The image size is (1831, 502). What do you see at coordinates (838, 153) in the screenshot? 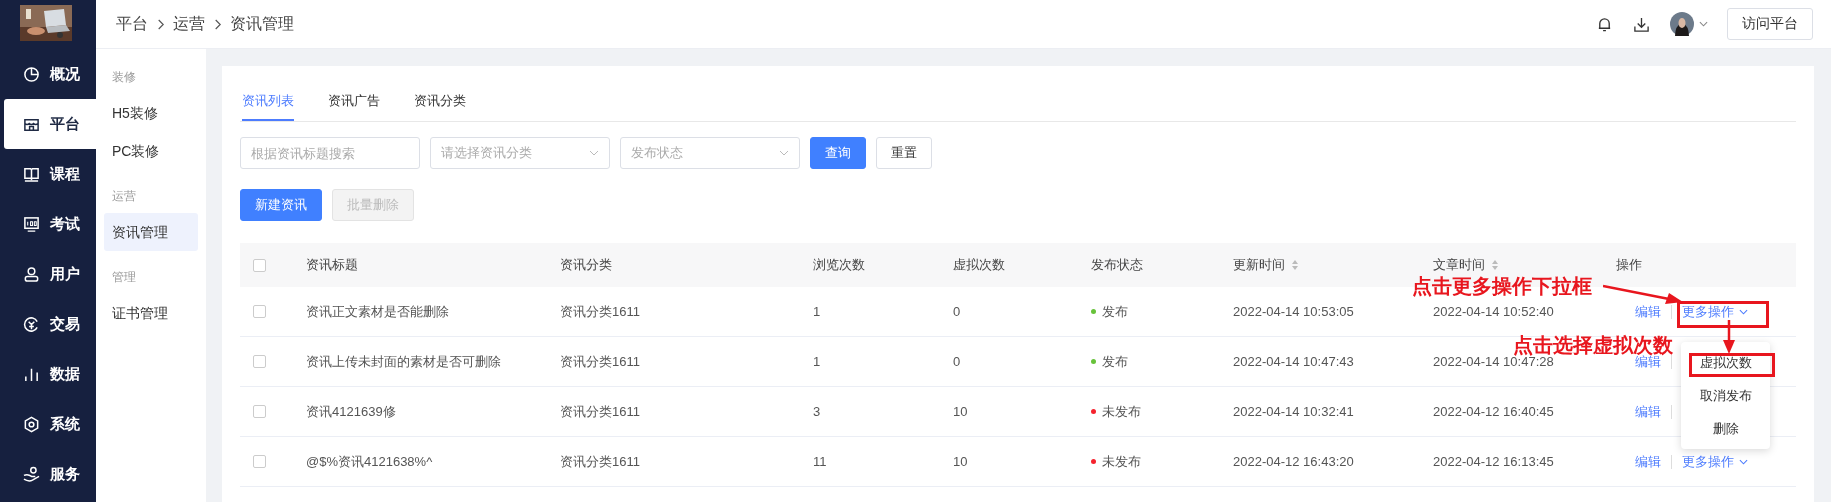
I see `query-button: 查询` at bounding box center [838, 153].